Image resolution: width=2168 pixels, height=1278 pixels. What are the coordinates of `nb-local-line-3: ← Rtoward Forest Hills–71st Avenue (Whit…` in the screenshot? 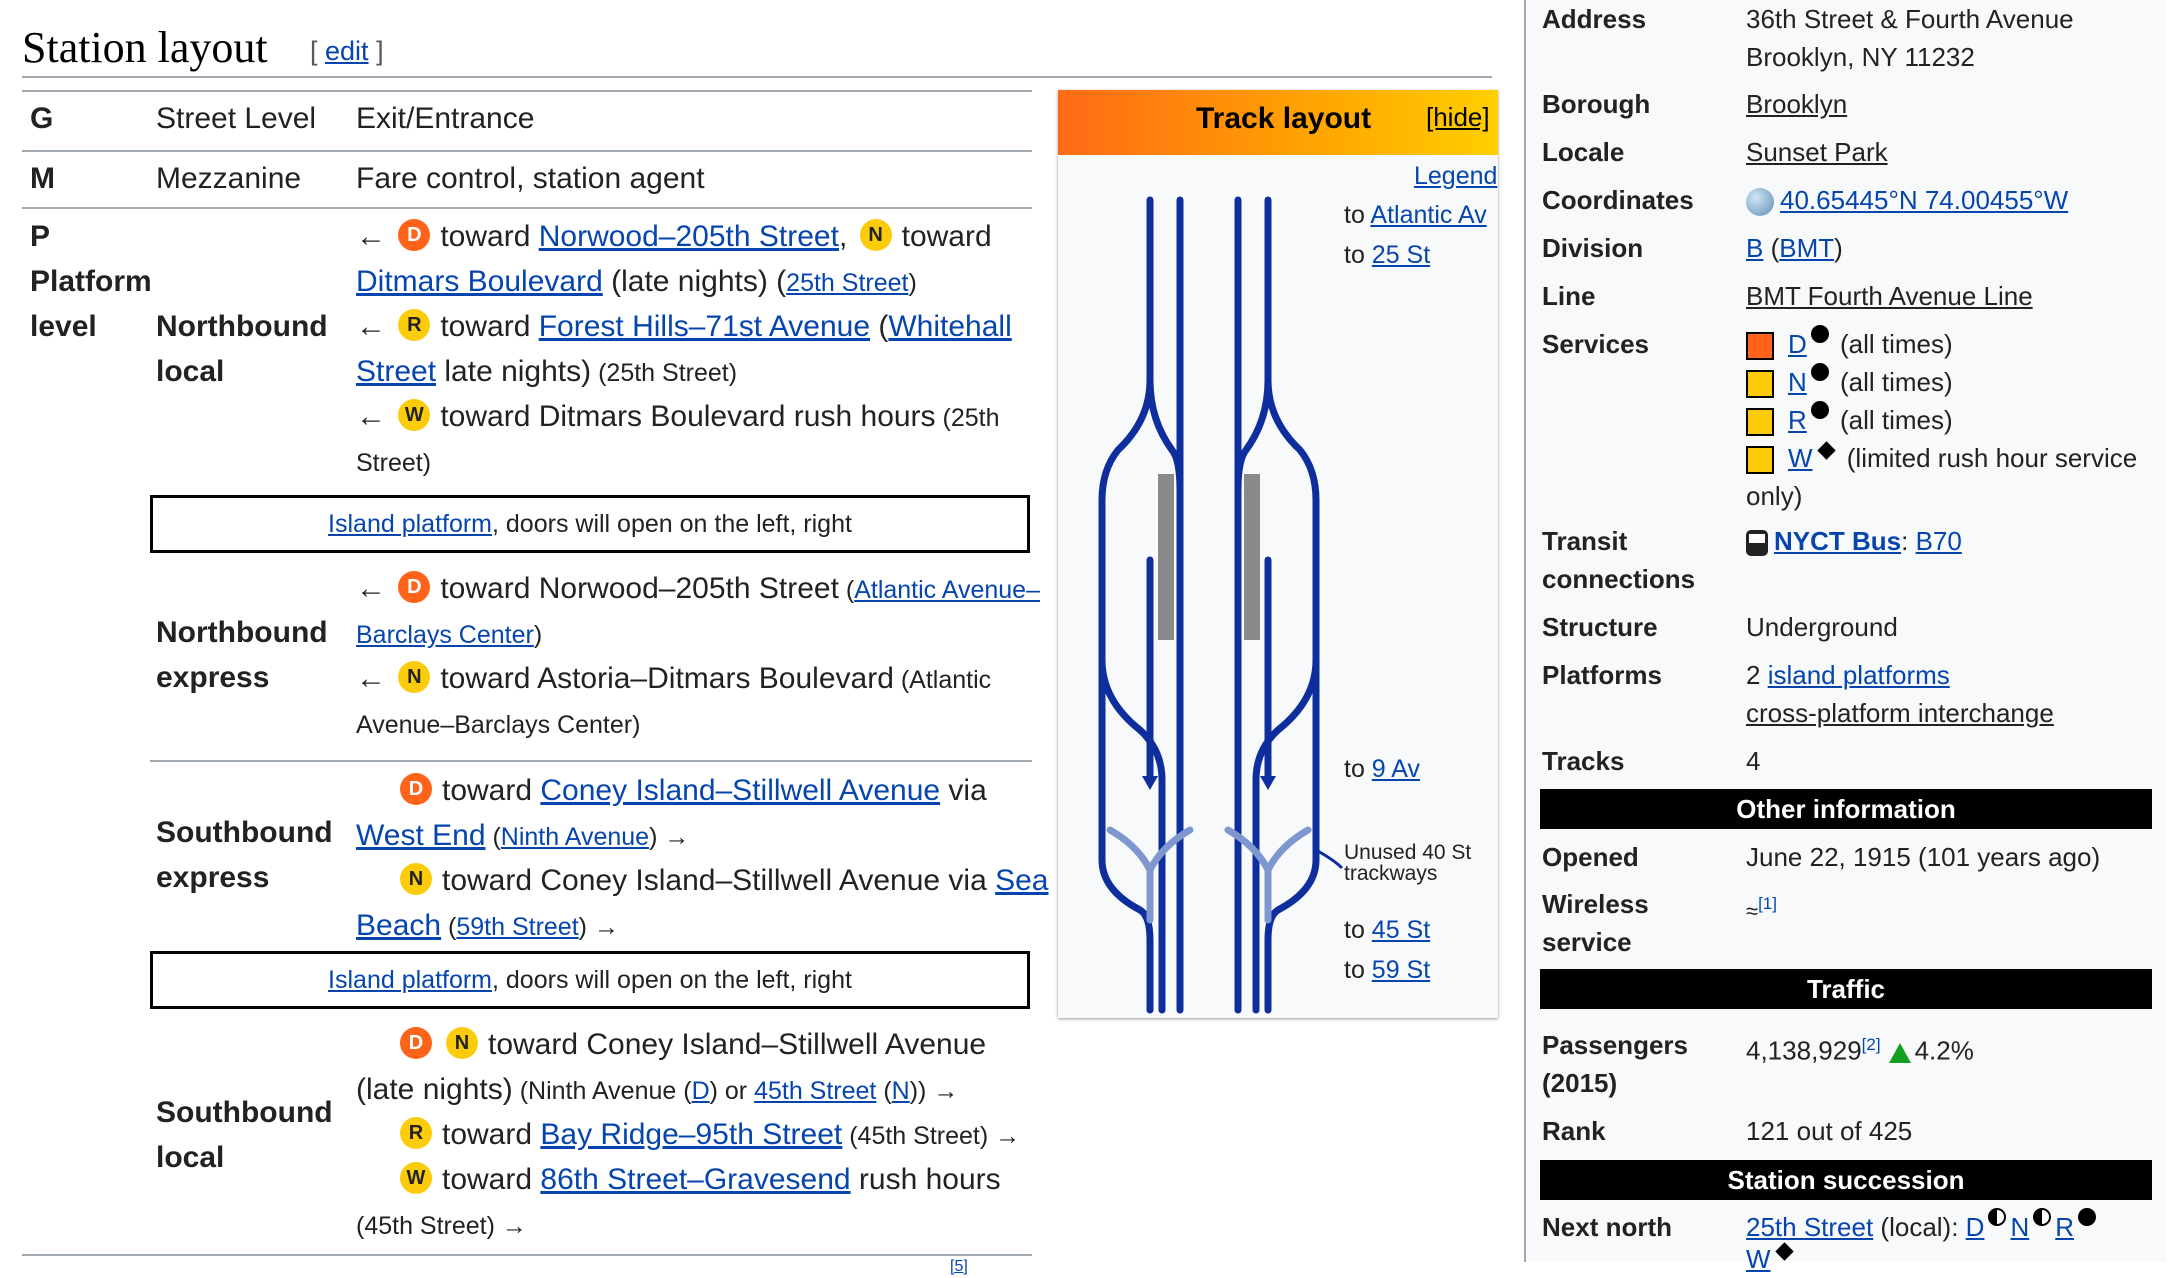 It's located at (684, 326).